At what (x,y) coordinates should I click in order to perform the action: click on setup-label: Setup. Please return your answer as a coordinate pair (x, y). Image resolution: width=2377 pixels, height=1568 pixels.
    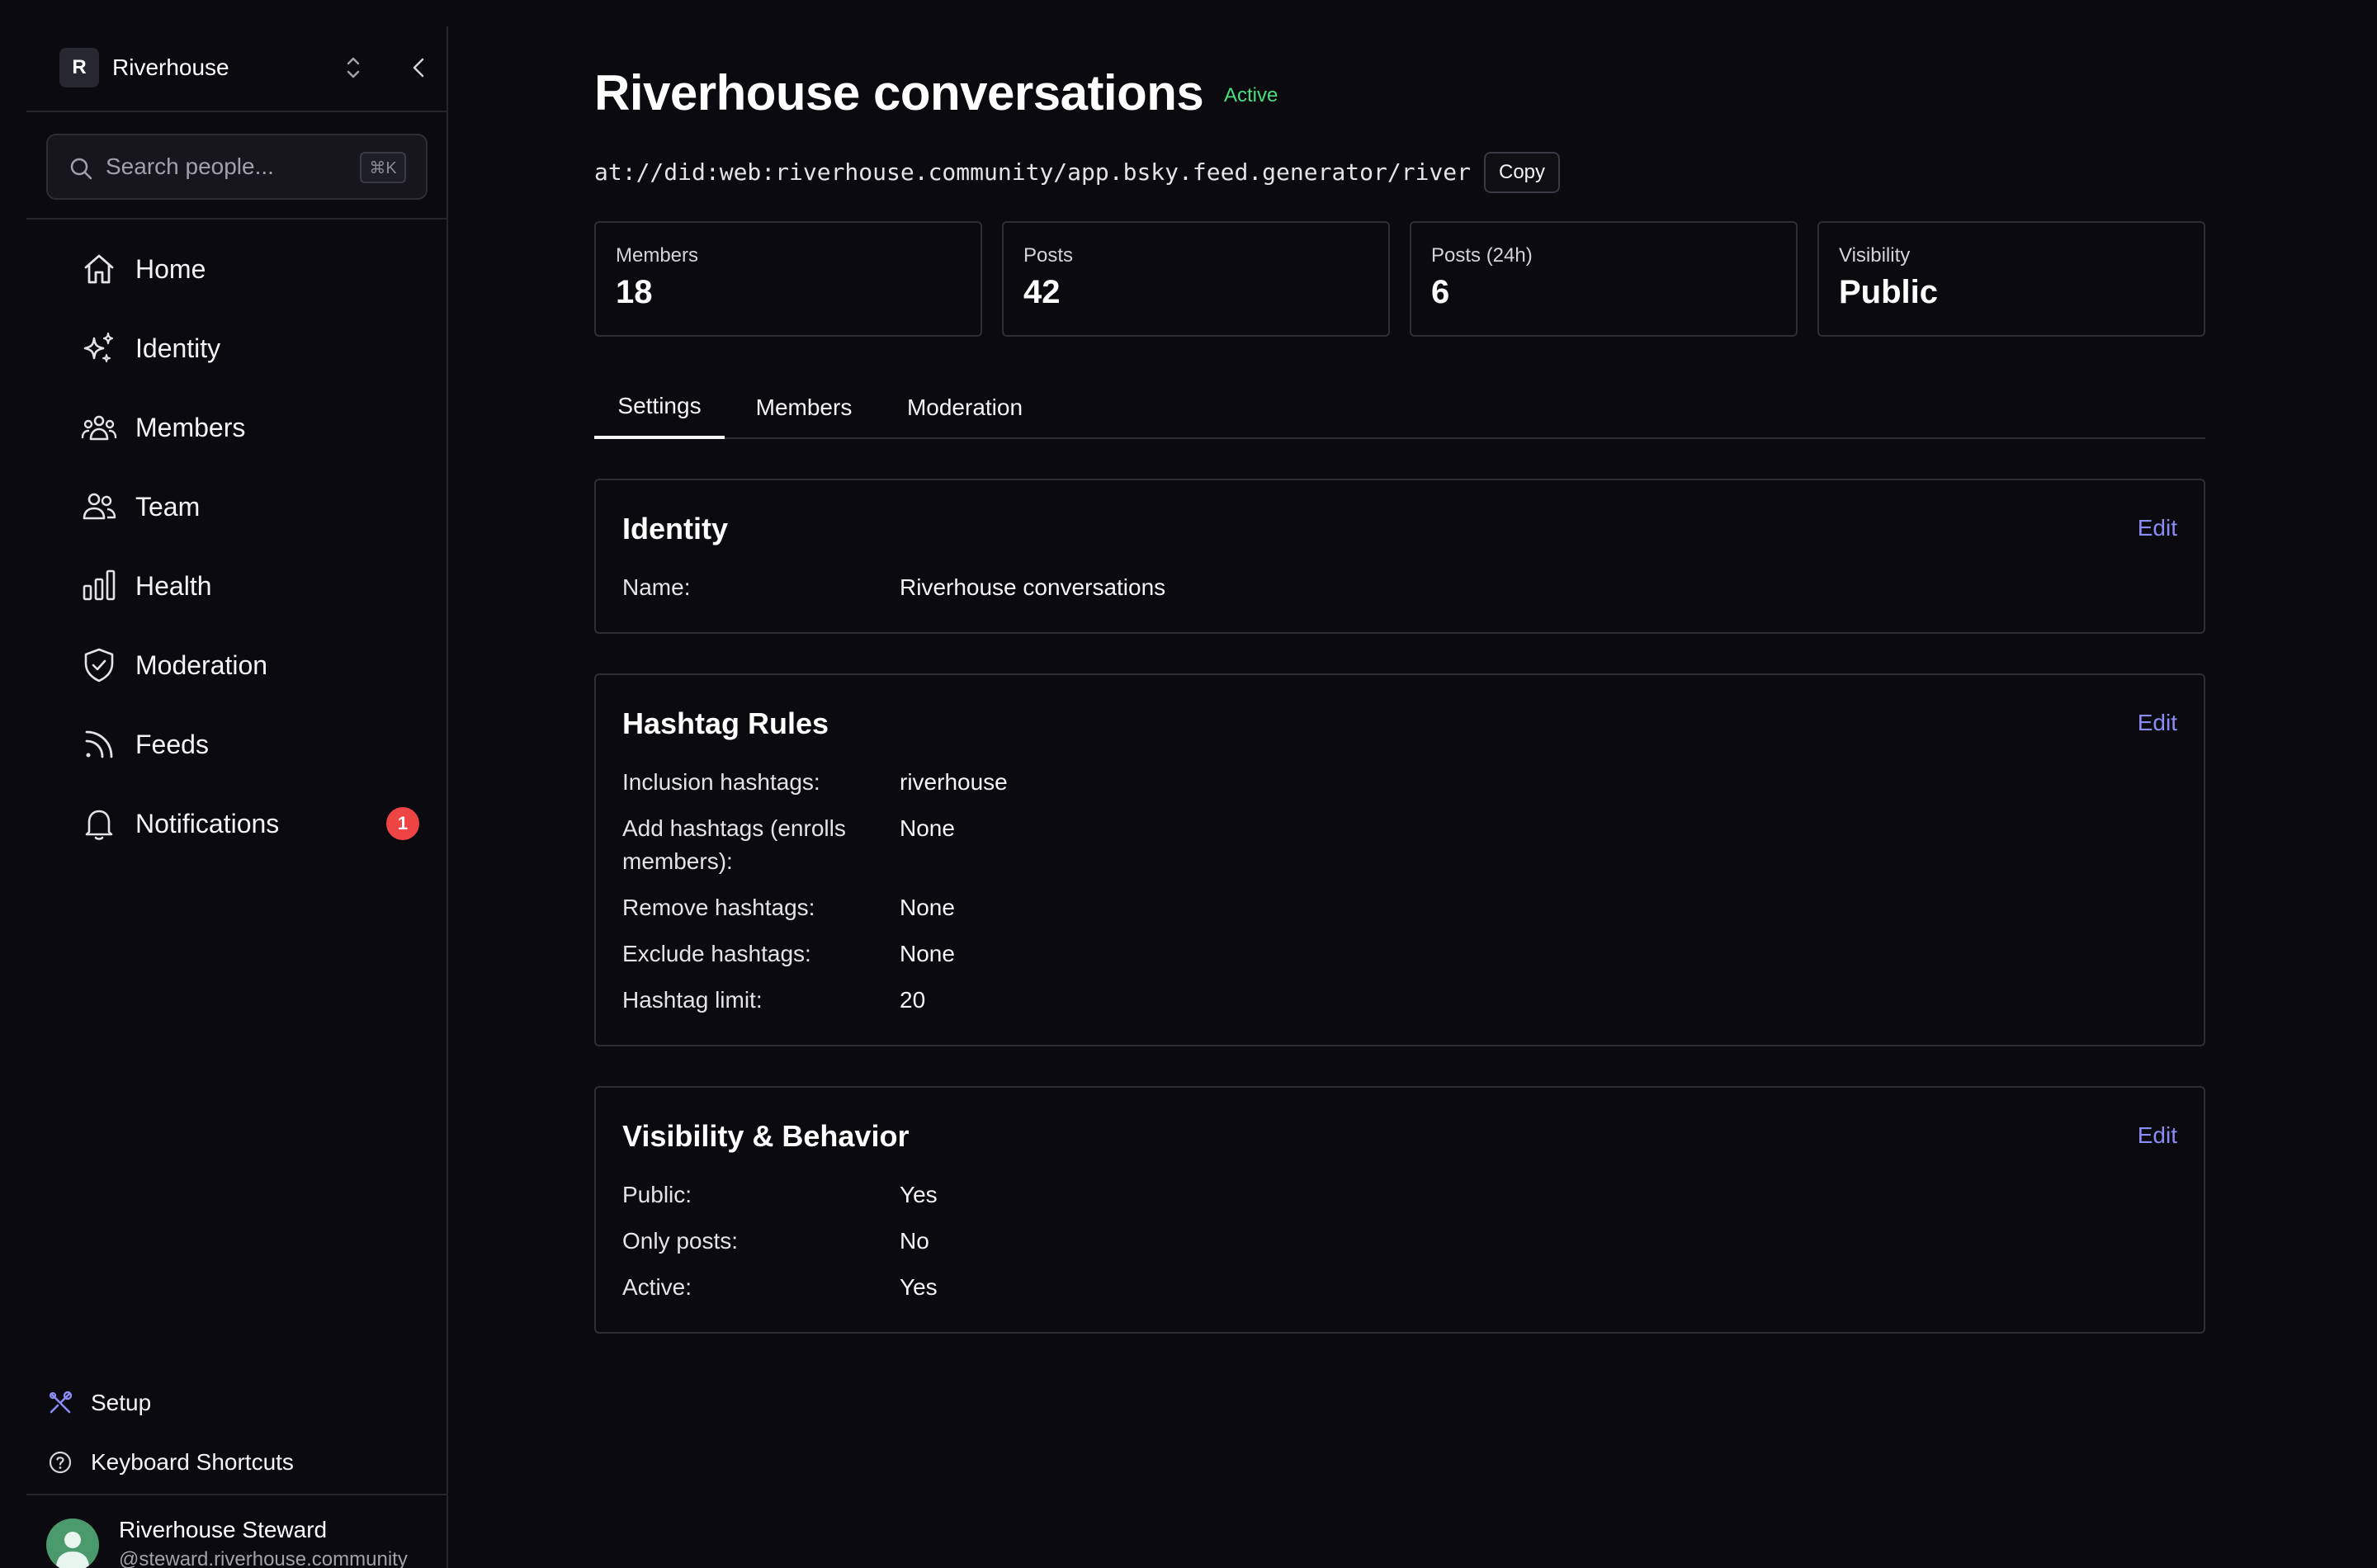
    Looking at the image, I should click on (121, 1402).